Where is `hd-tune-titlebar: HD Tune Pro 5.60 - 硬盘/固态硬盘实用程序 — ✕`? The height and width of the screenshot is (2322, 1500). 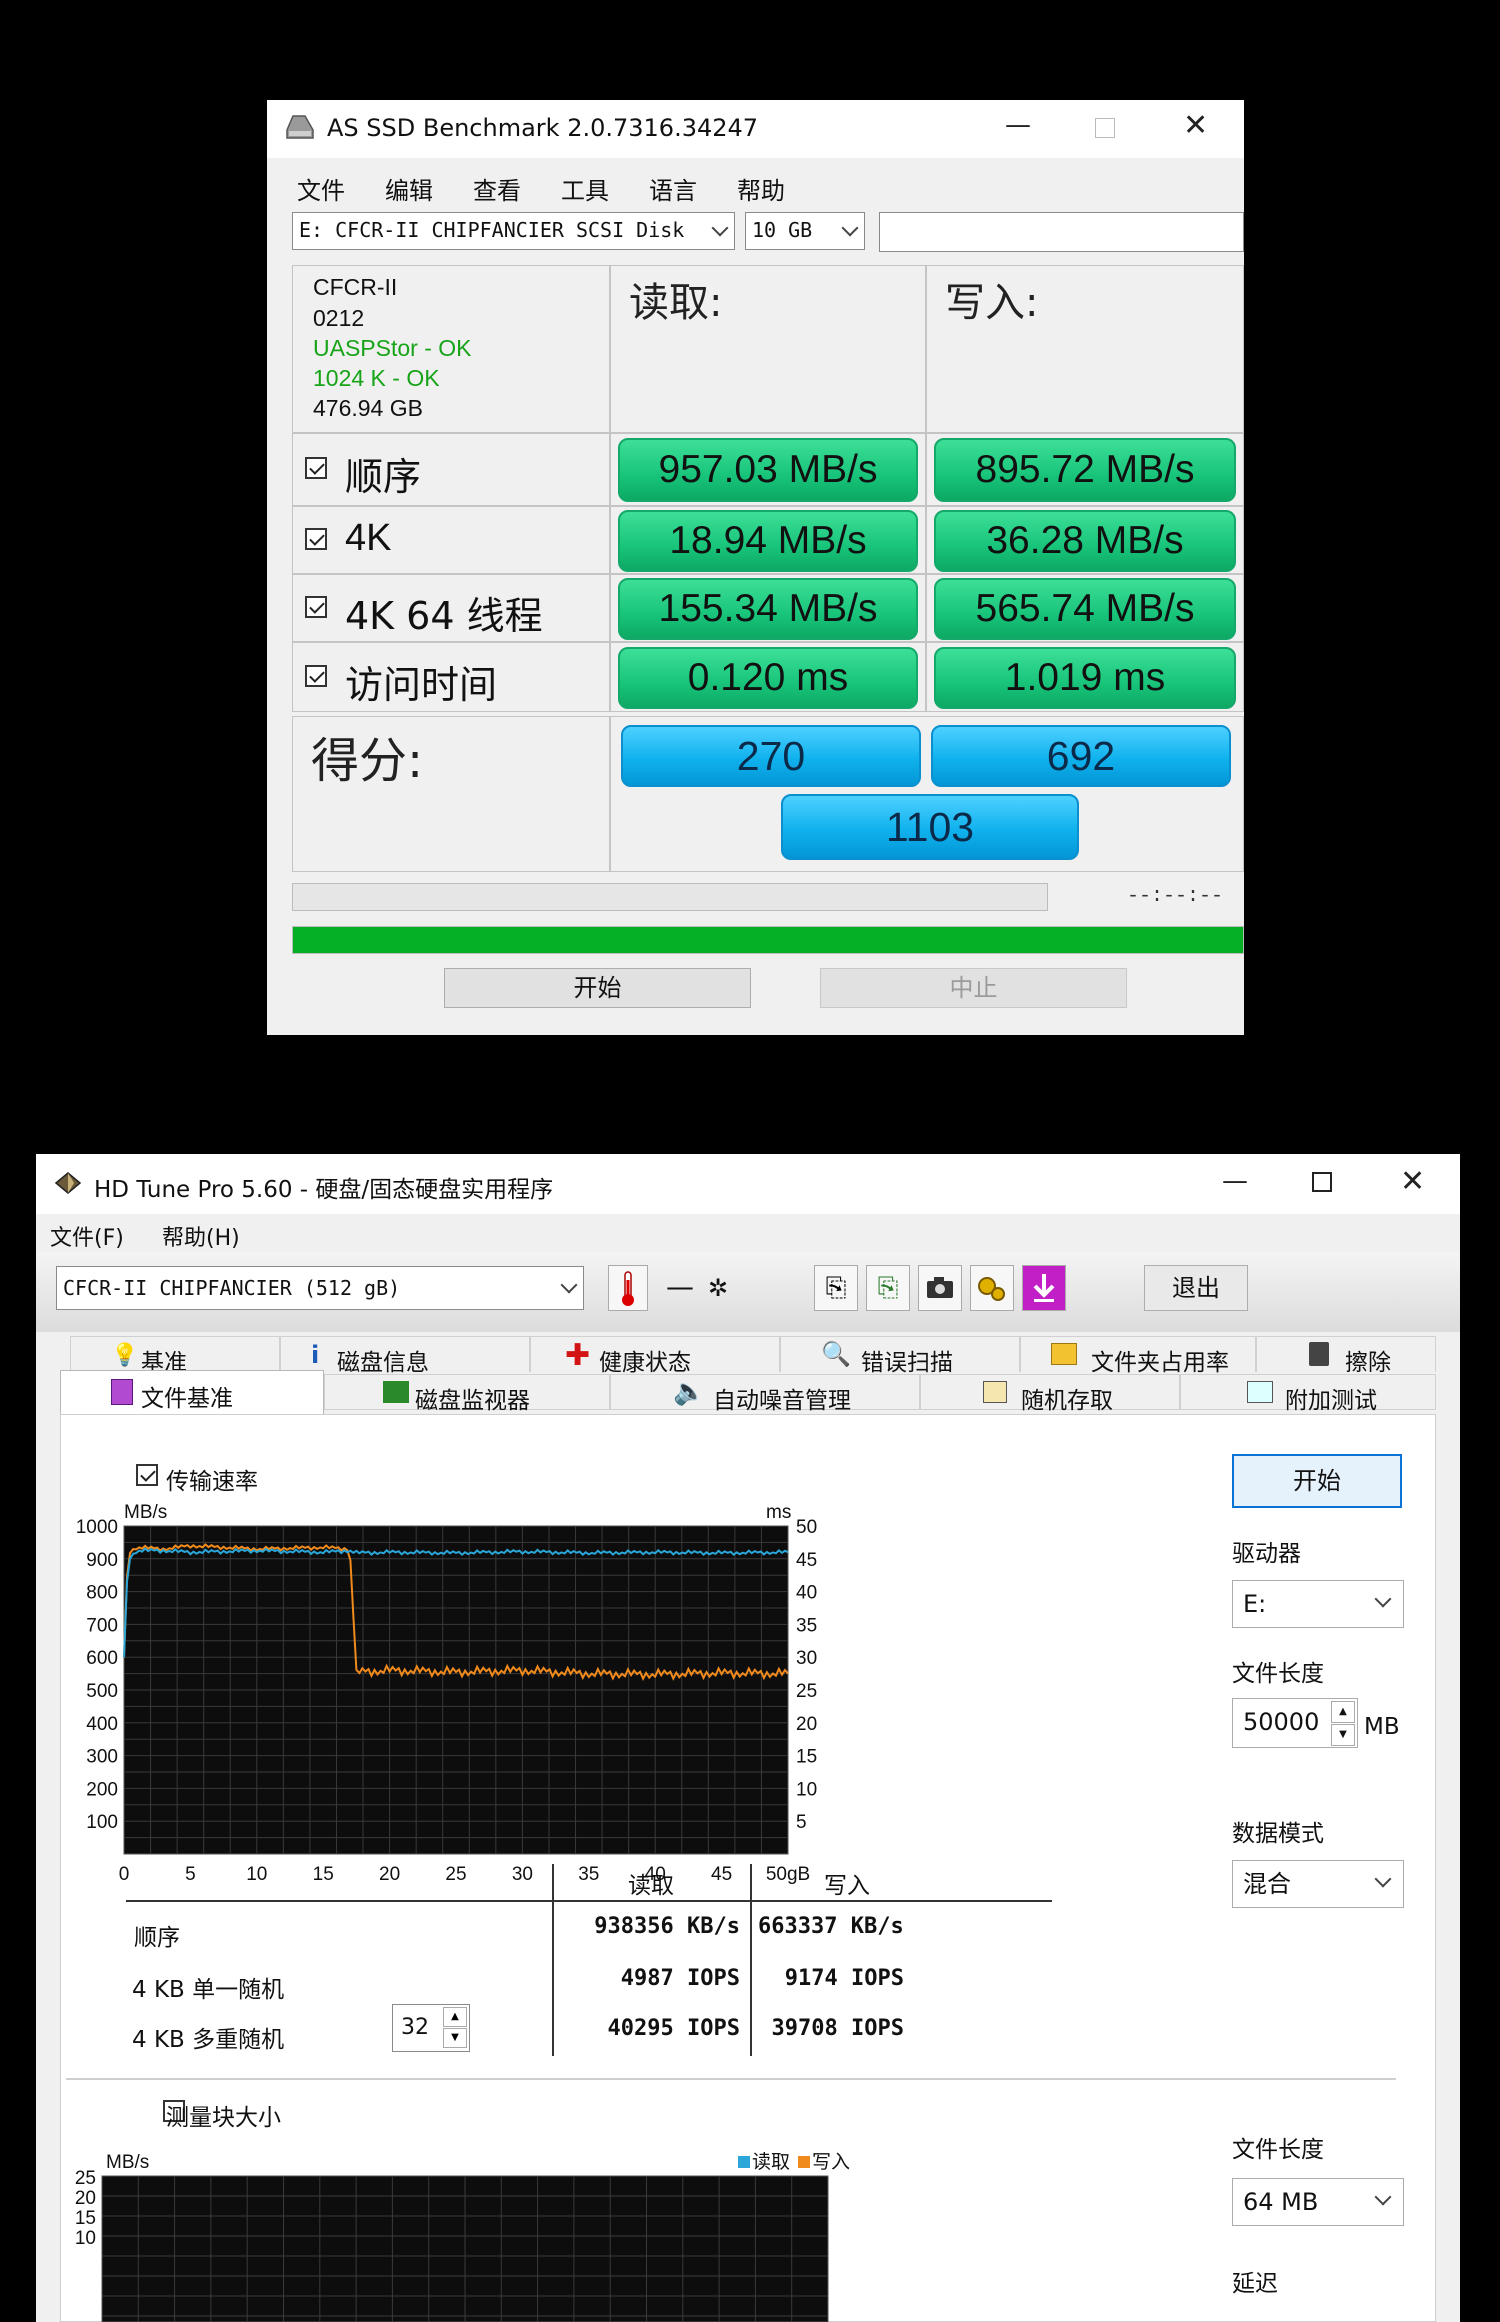
hd-tune-titlebar: HD Tune Pro 5.60 - 硬盘/固态硬盘实用程序 — ✕ is located at coordinates (748, 1184).